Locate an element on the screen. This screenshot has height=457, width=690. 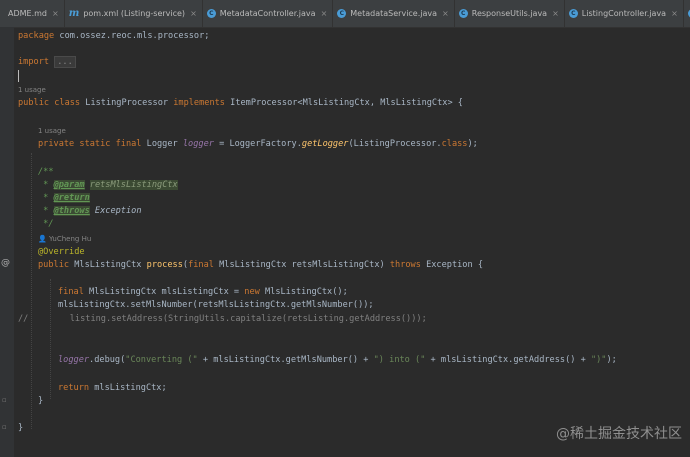
editor-tab-label: MetadataService.java is located at coordinates (394, 13).